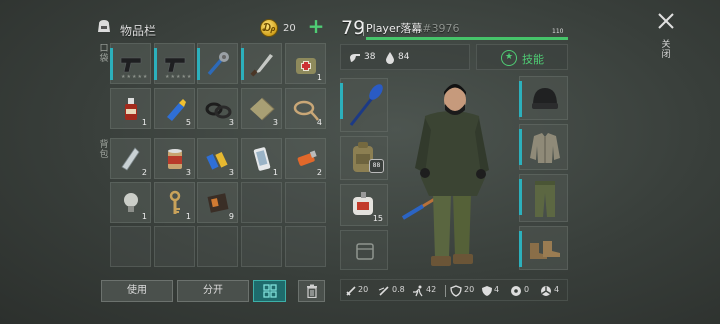  Describe the element at coordinates (487, 291) in the screenshot. I see `armor-icon` at that location.